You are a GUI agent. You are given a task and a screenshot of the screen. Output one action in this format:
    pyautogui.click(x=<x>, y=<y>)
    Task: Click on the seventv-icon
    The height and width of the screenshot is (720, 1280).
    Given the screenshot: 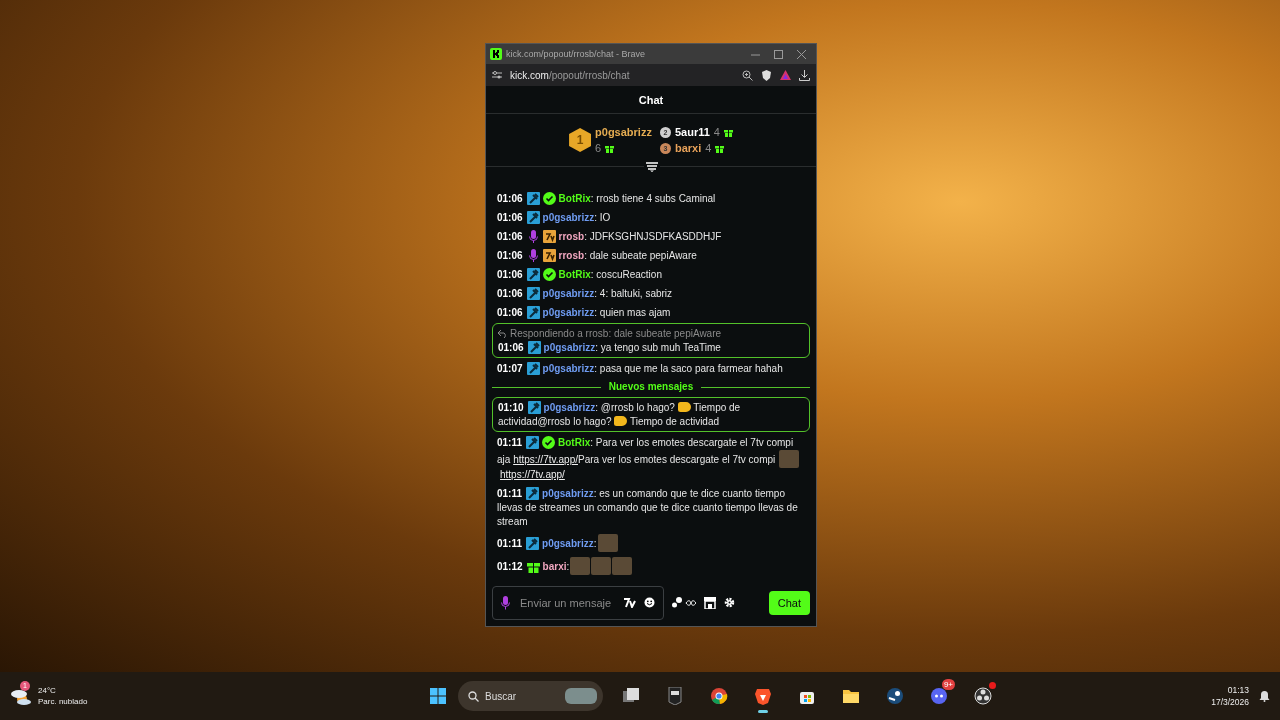 What is the action you would take?
    pyautogui.click(x=630, y=602)
    